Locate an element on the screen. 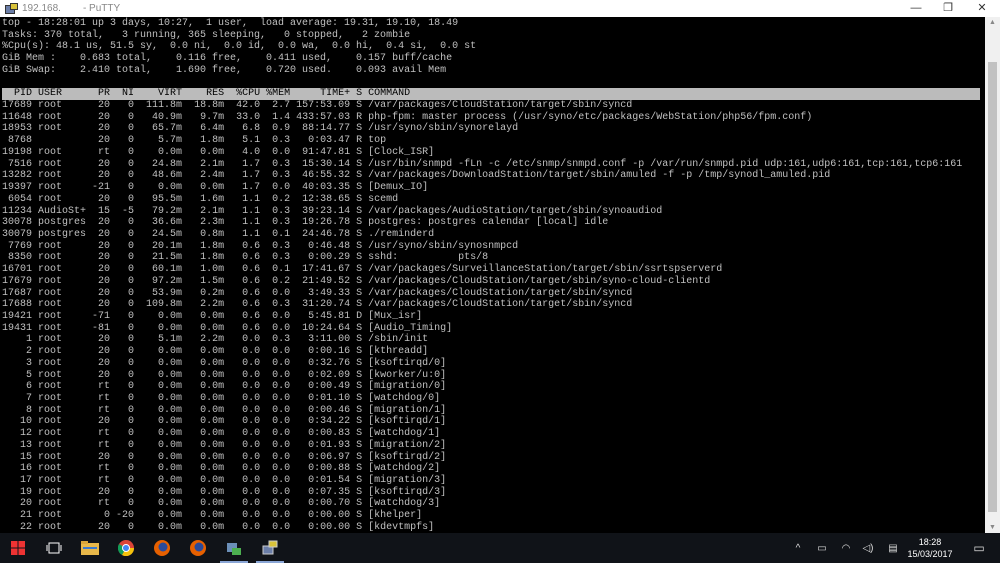  scroll-down-icon: ▼ is located at coordinates (992, 527).